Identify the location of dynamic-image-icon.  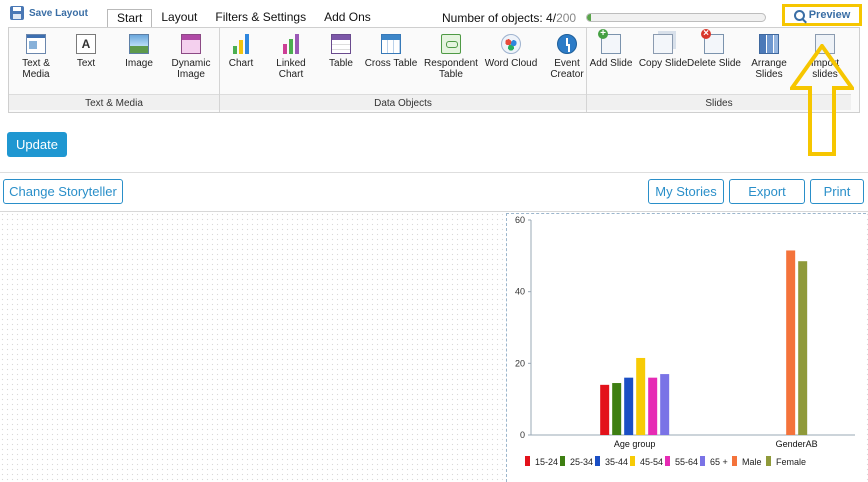
(191, 44).